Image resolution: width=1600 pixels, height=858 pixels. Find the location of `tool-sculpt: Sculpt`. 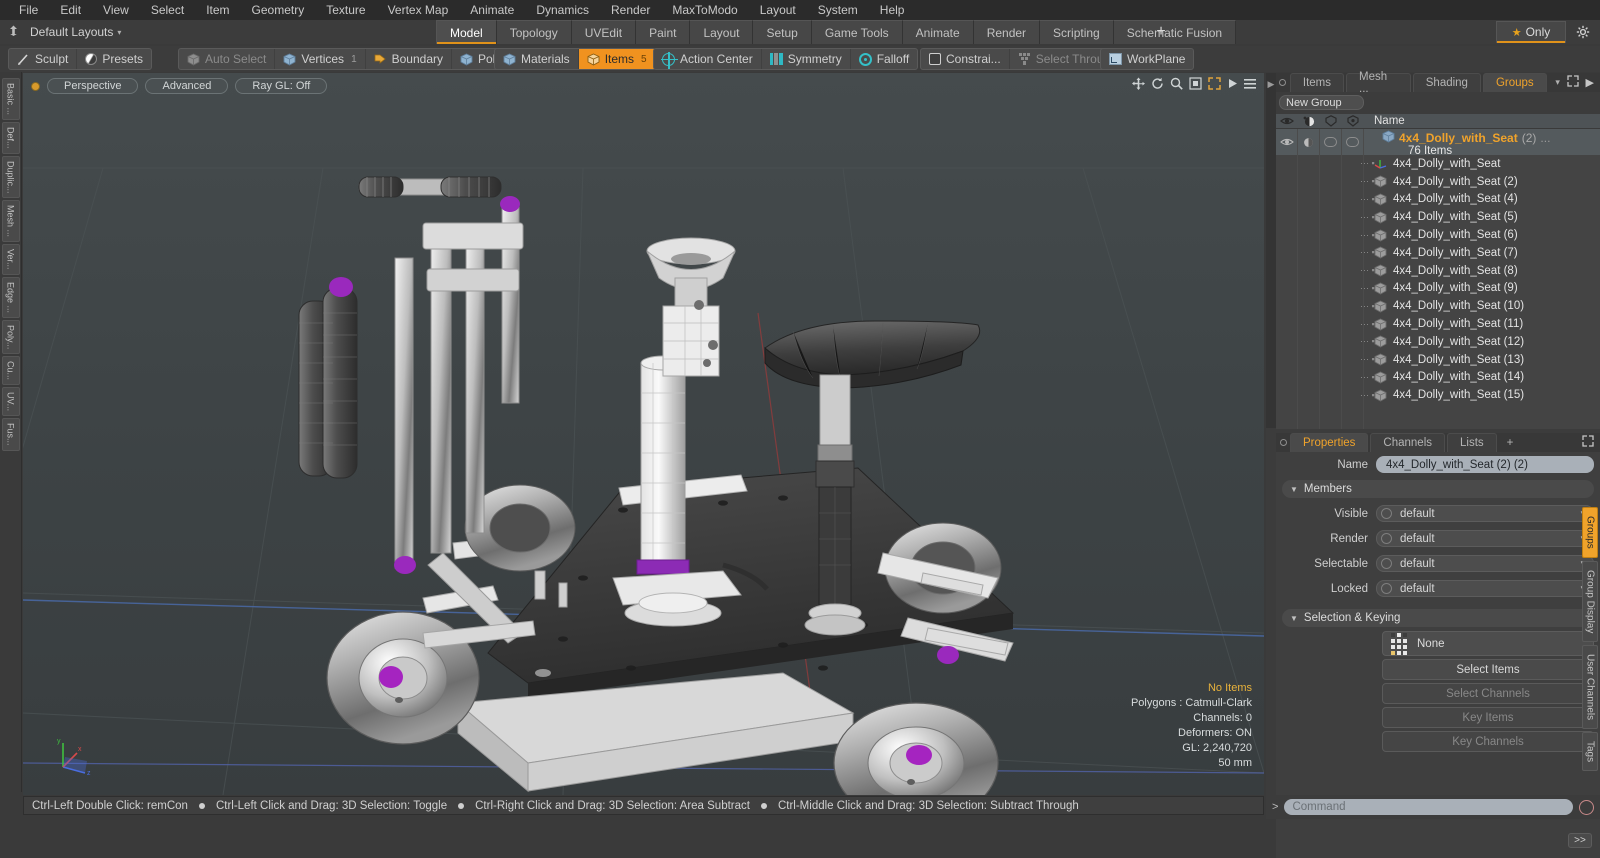

tool-sculpt: Sculpt is located at coordinates (43, 59).